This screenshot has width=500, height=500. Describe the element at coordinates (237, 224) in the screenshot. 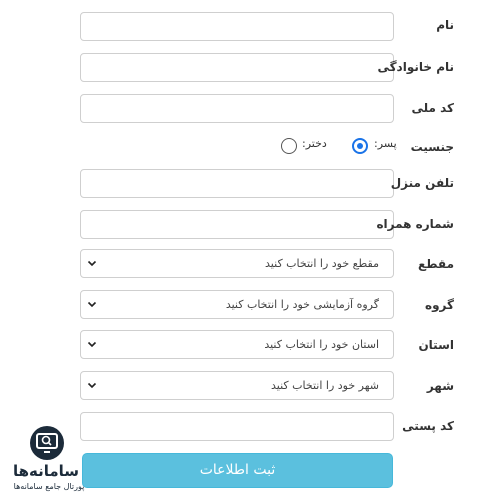

I see `mobile-input` at that location.